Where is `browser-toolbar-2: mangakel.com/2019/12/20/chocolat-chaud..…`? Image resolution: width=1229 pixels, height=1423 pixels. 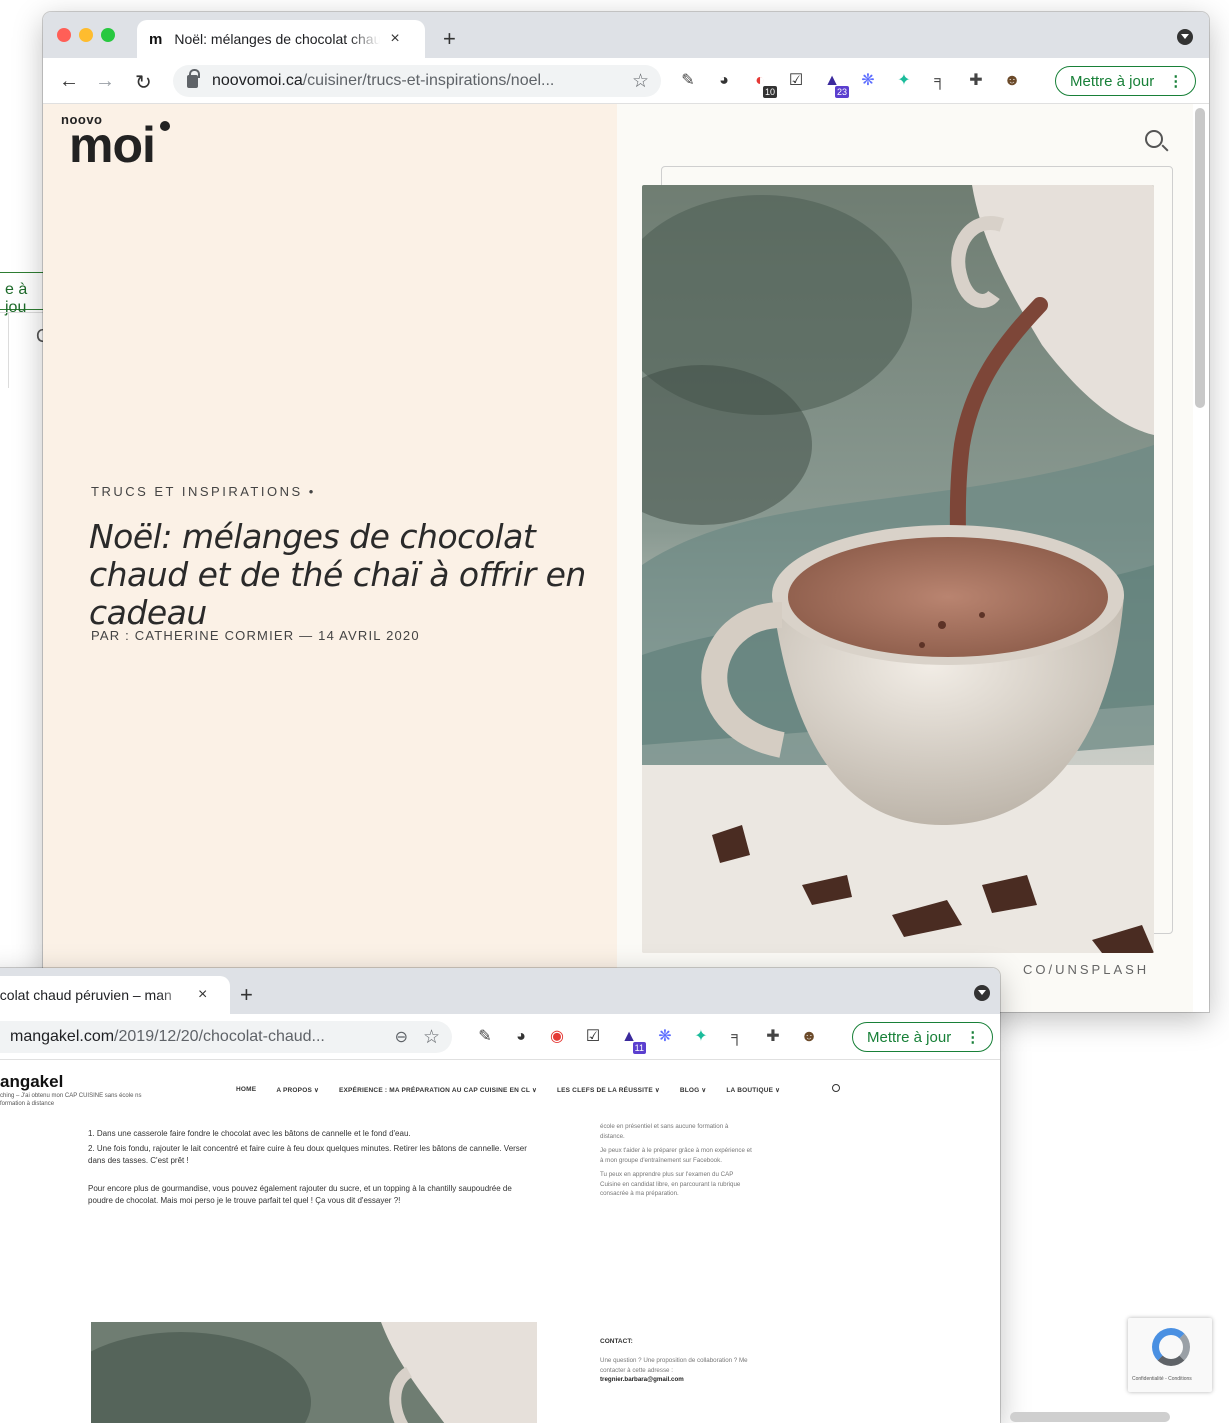 browser-toolbar-2: mangakel.com/2019/12/20/chocolat-chaud..… is located at coordinates (500, 1037).